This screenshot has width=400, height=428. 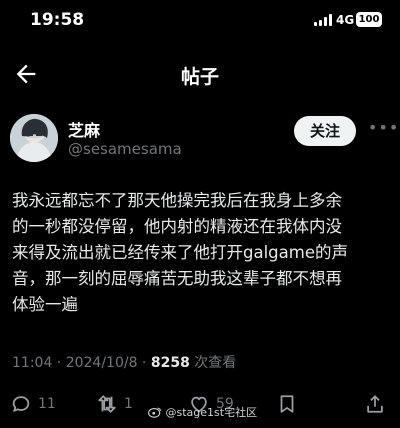 What do you see at coordinates (325, 131) in the screenshot?
I see `follow-button: 关注` at bounding box center [325, 131].